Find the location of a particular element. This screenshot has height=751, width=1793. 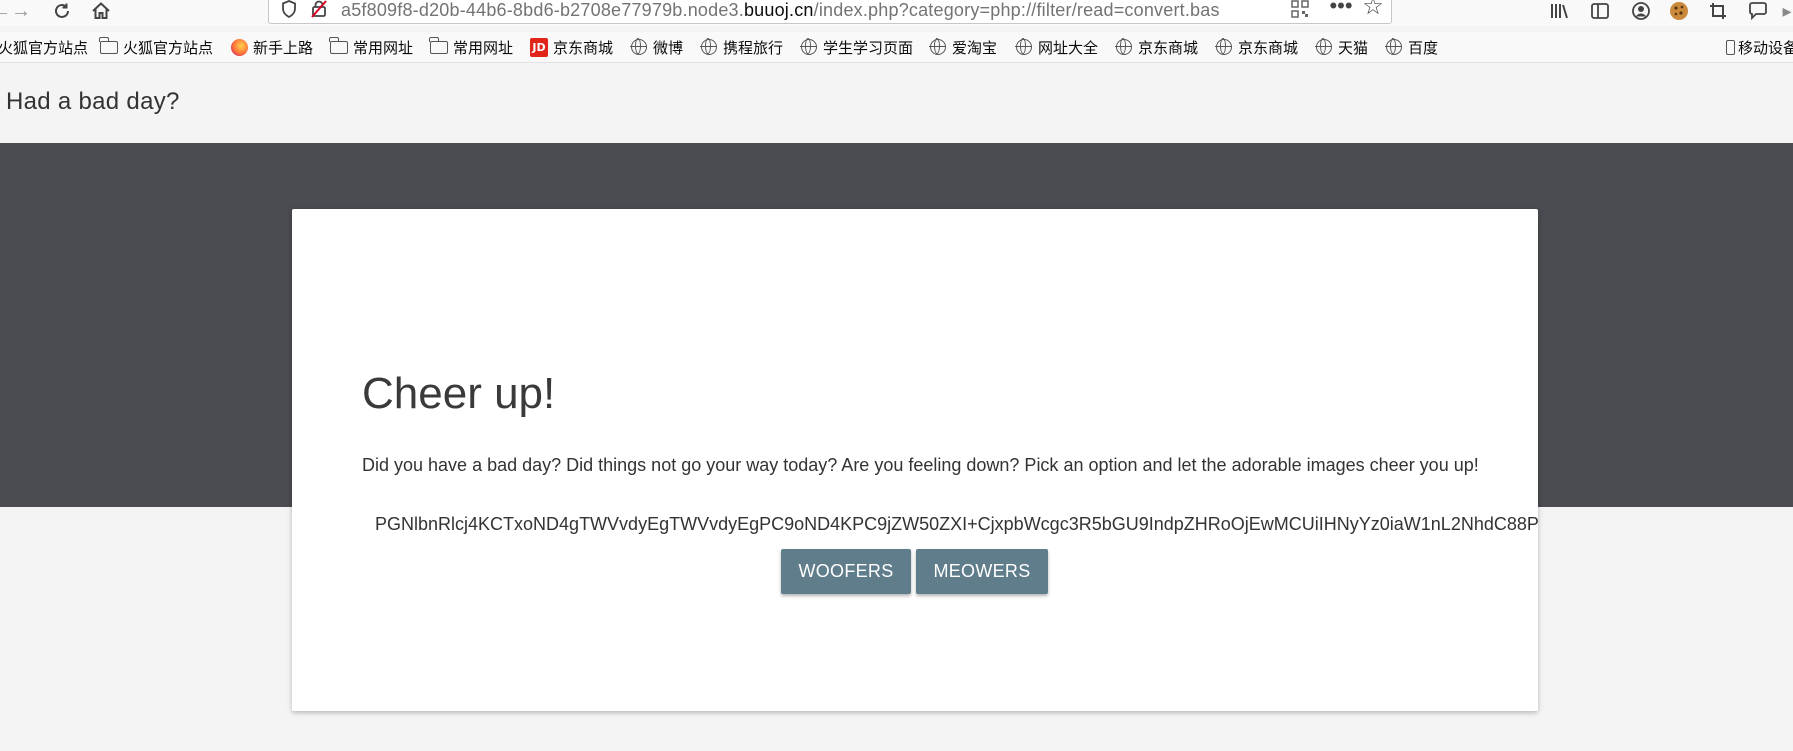

url-fade is located at coordinates (1251, 11).